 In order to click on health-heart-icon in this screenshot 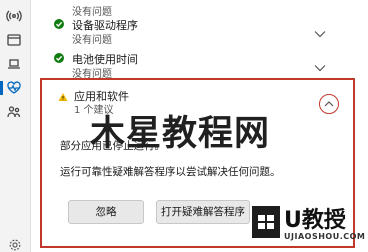, I will do `click(11, 88)`.